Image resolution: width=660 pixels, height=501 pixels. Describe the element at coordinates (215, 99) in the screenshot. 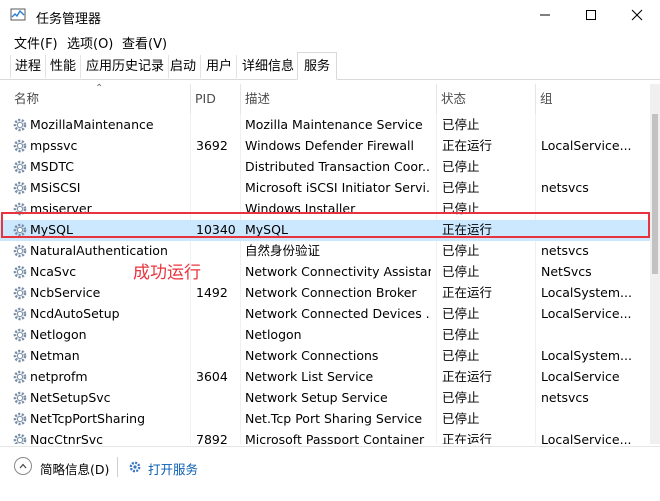

I see `column-pid: PID` at that location.